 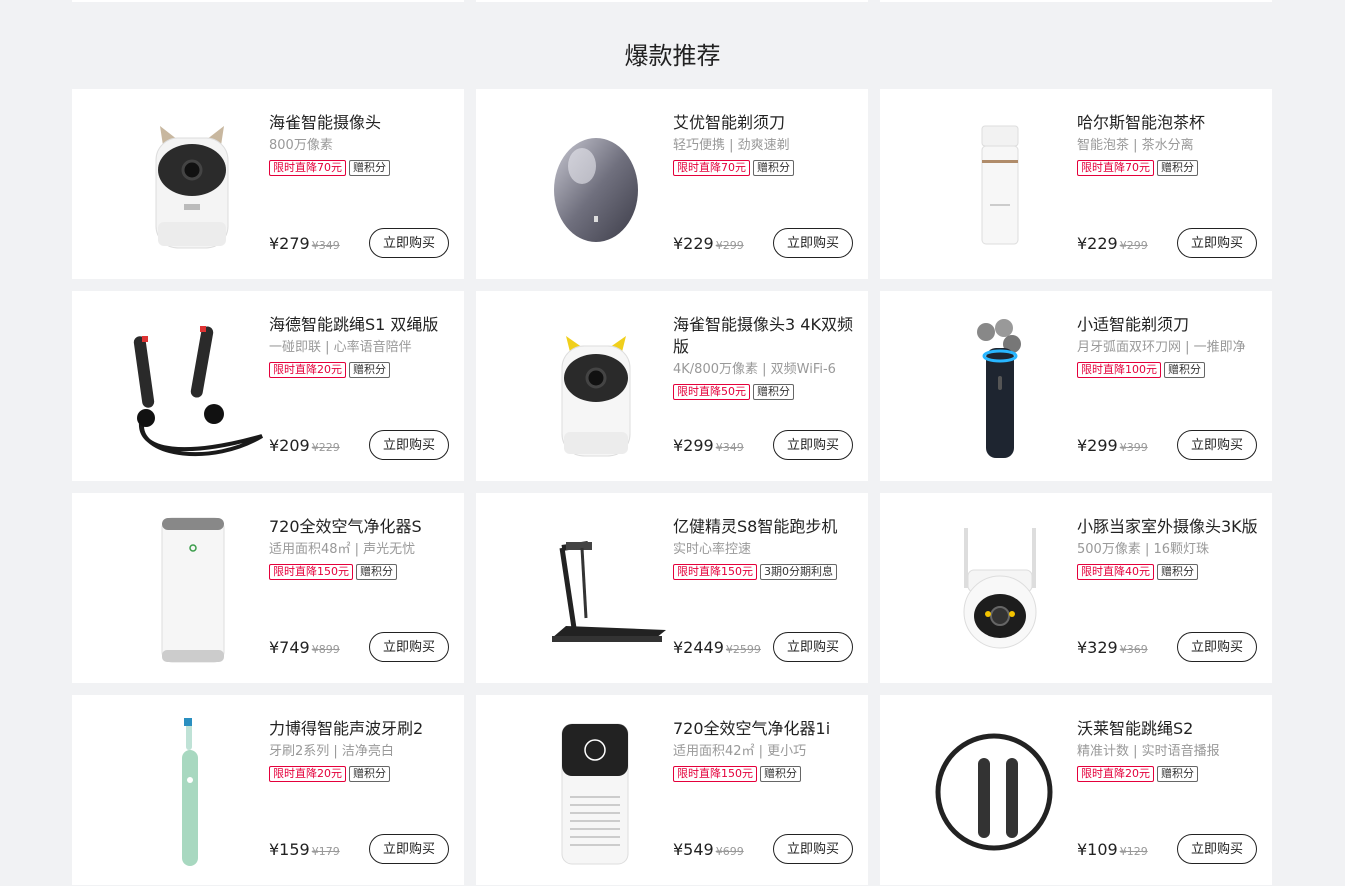 I want to click on product-original-price: ¥899, so click(x=325, y=649).